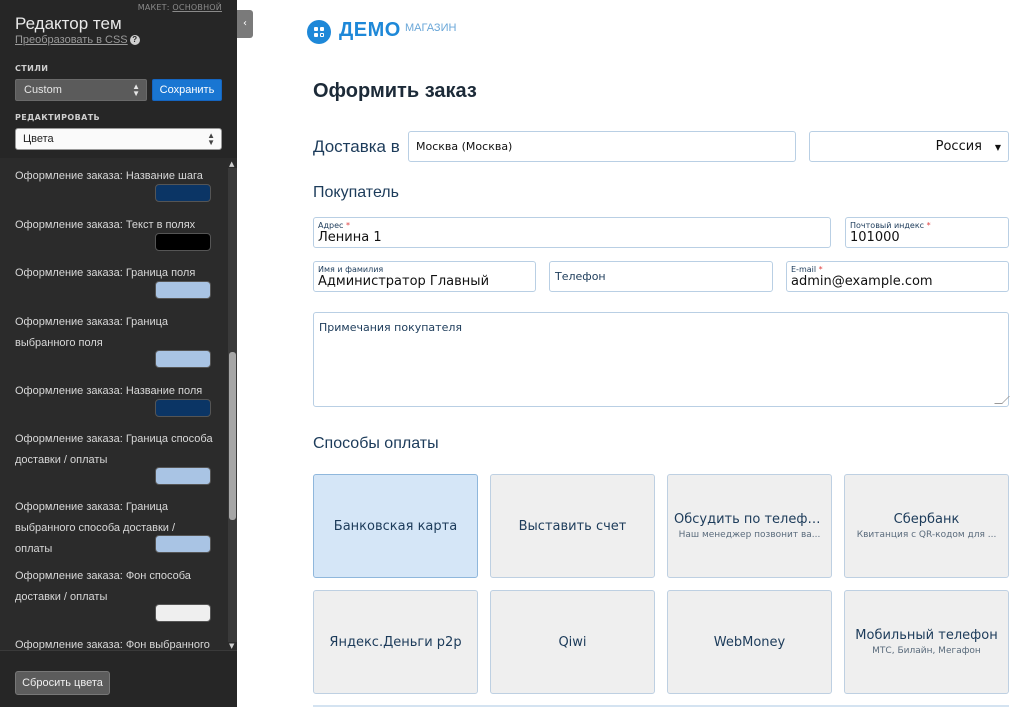  What do you see at coordinates (153, 7) in the screenshot?
I see `layout-label: МАКЕТ:` at bounding box center [153, 7].